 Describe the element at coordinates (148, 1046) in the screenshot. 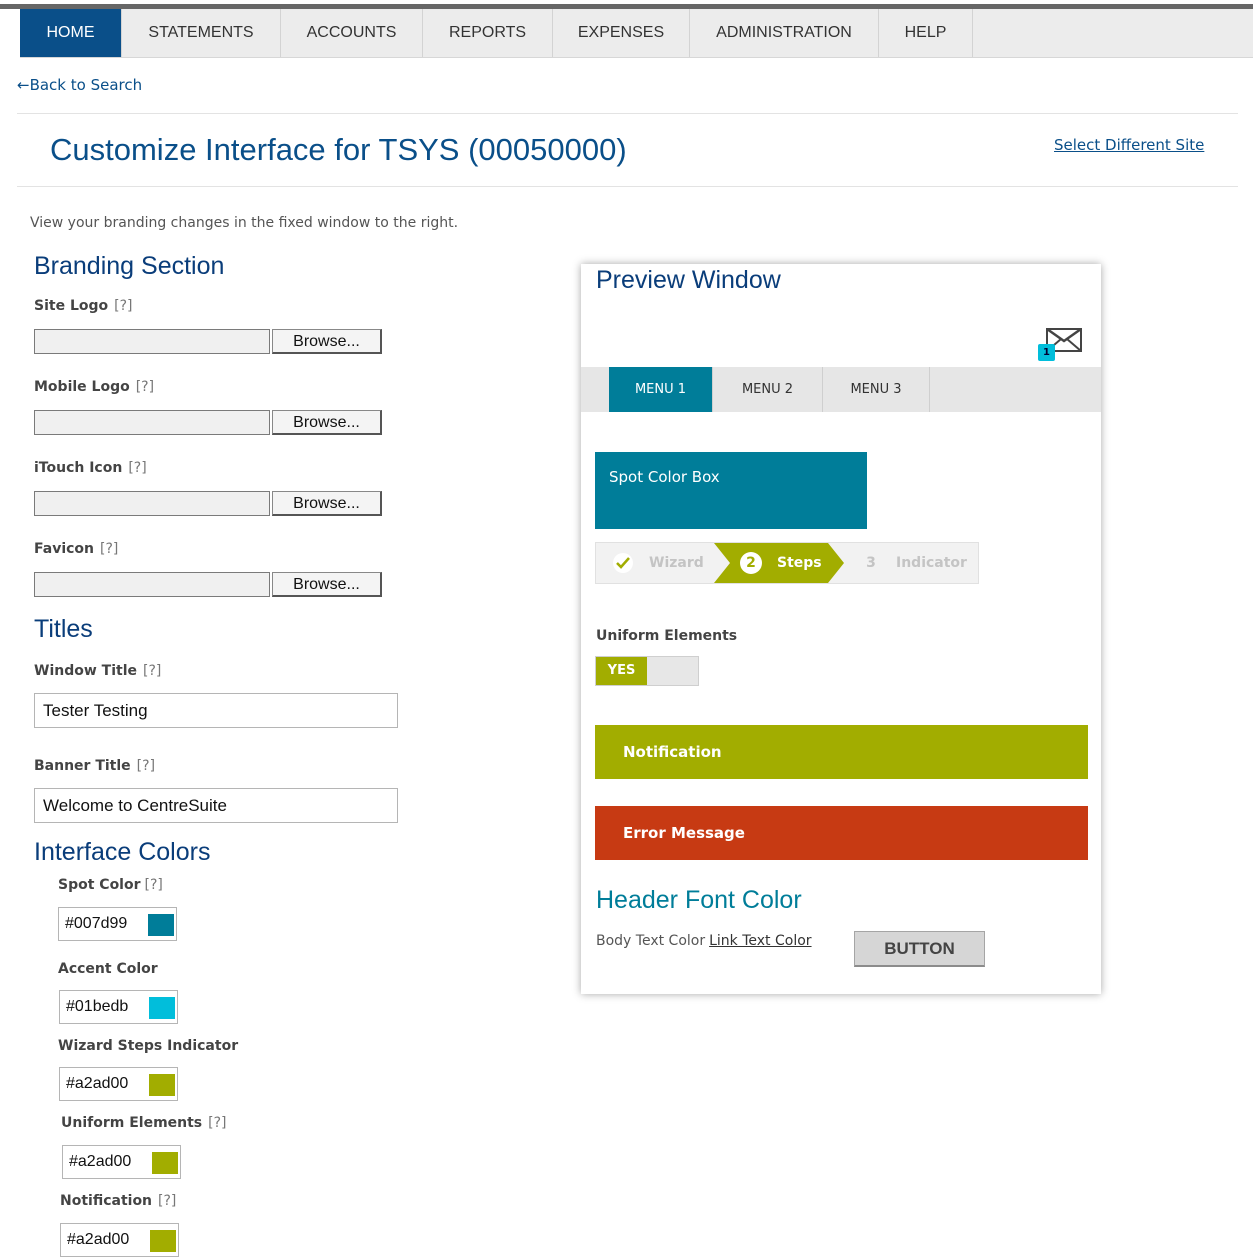

I see `wizard-steps-label: Wizard Steps Indicator` at that location.